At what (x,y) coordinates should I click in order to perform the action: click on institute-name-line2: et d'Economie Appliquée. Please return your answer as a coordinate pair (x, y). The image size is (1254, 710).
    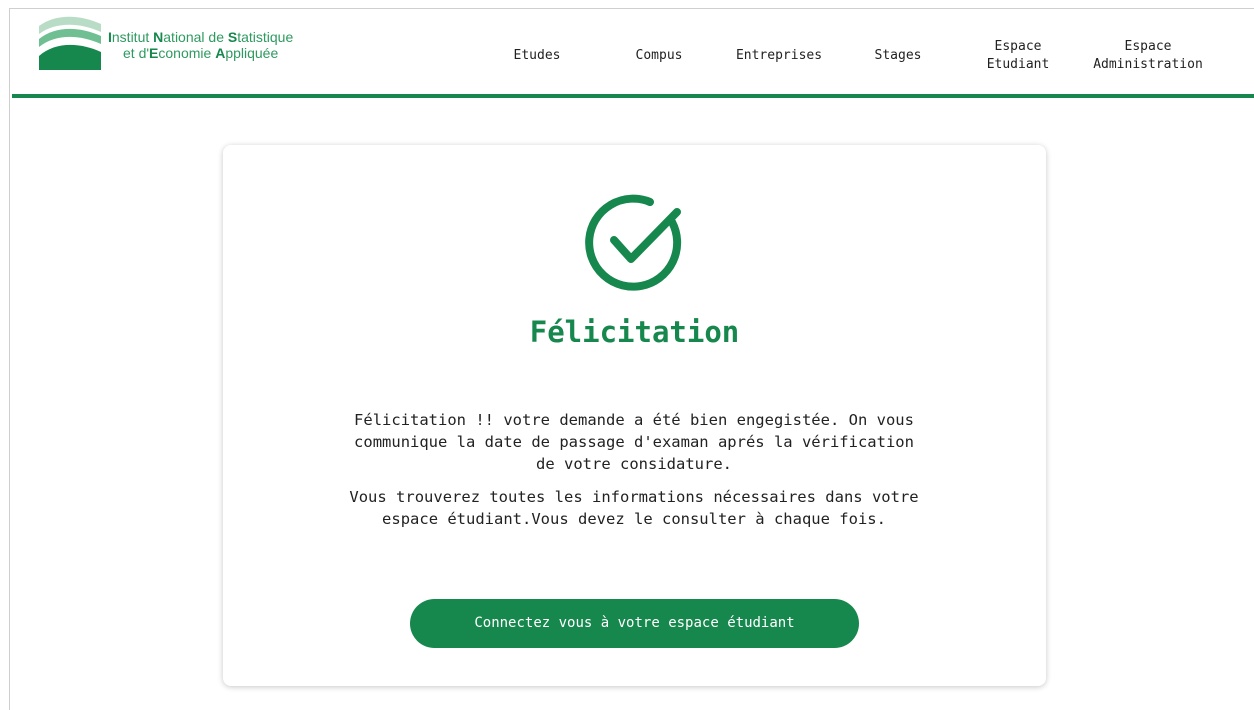
    Looking at the image, I should click on (200, 53).